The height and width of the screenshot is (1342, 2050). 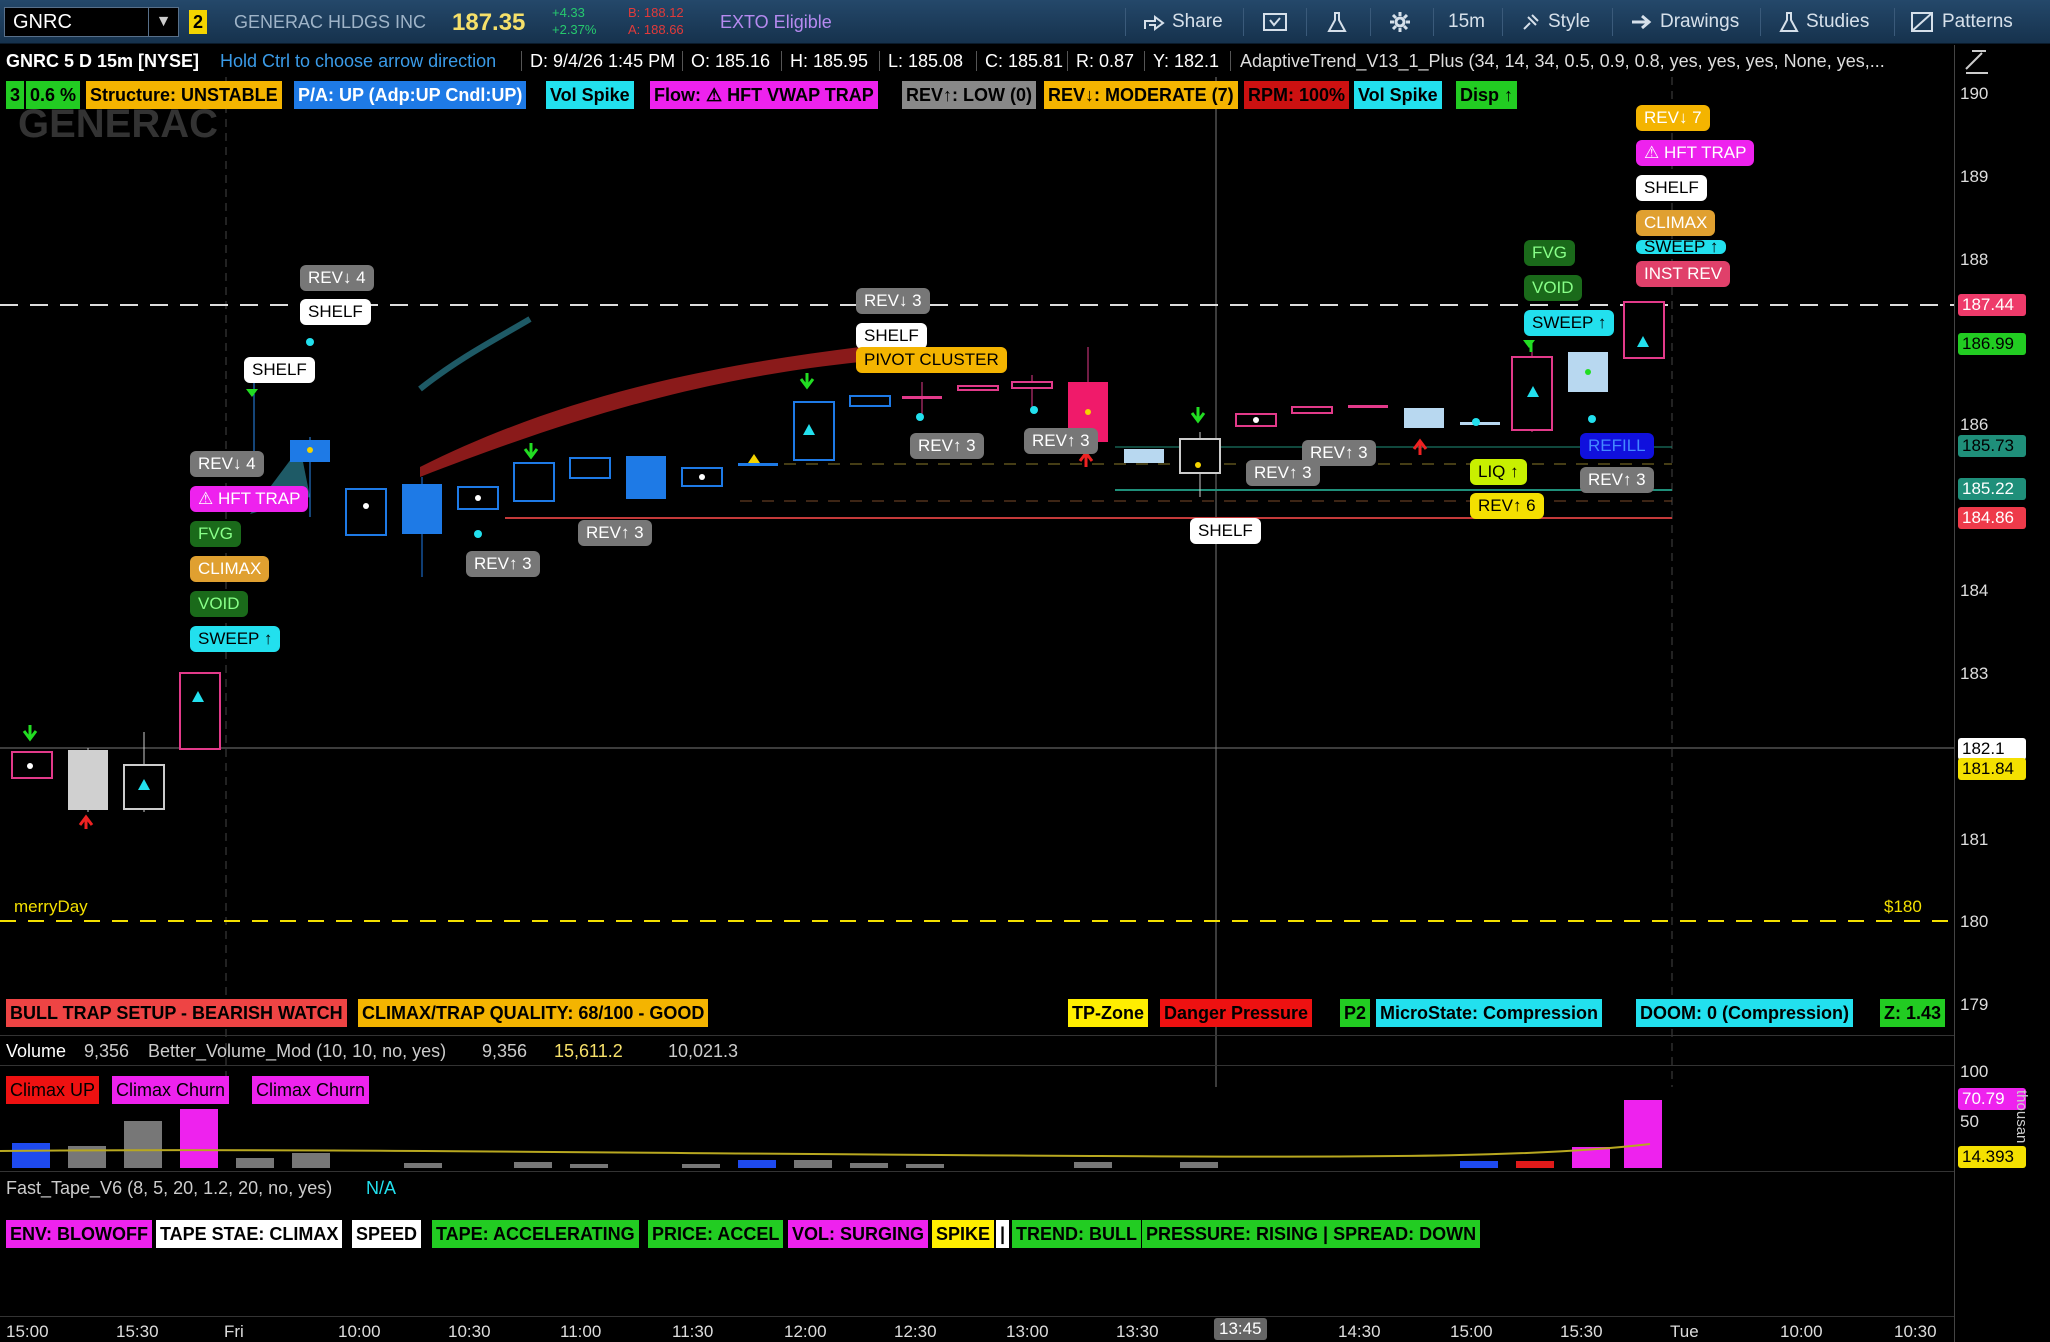 I want to click on x-tick: Fri, so click(x=234, y=1331).